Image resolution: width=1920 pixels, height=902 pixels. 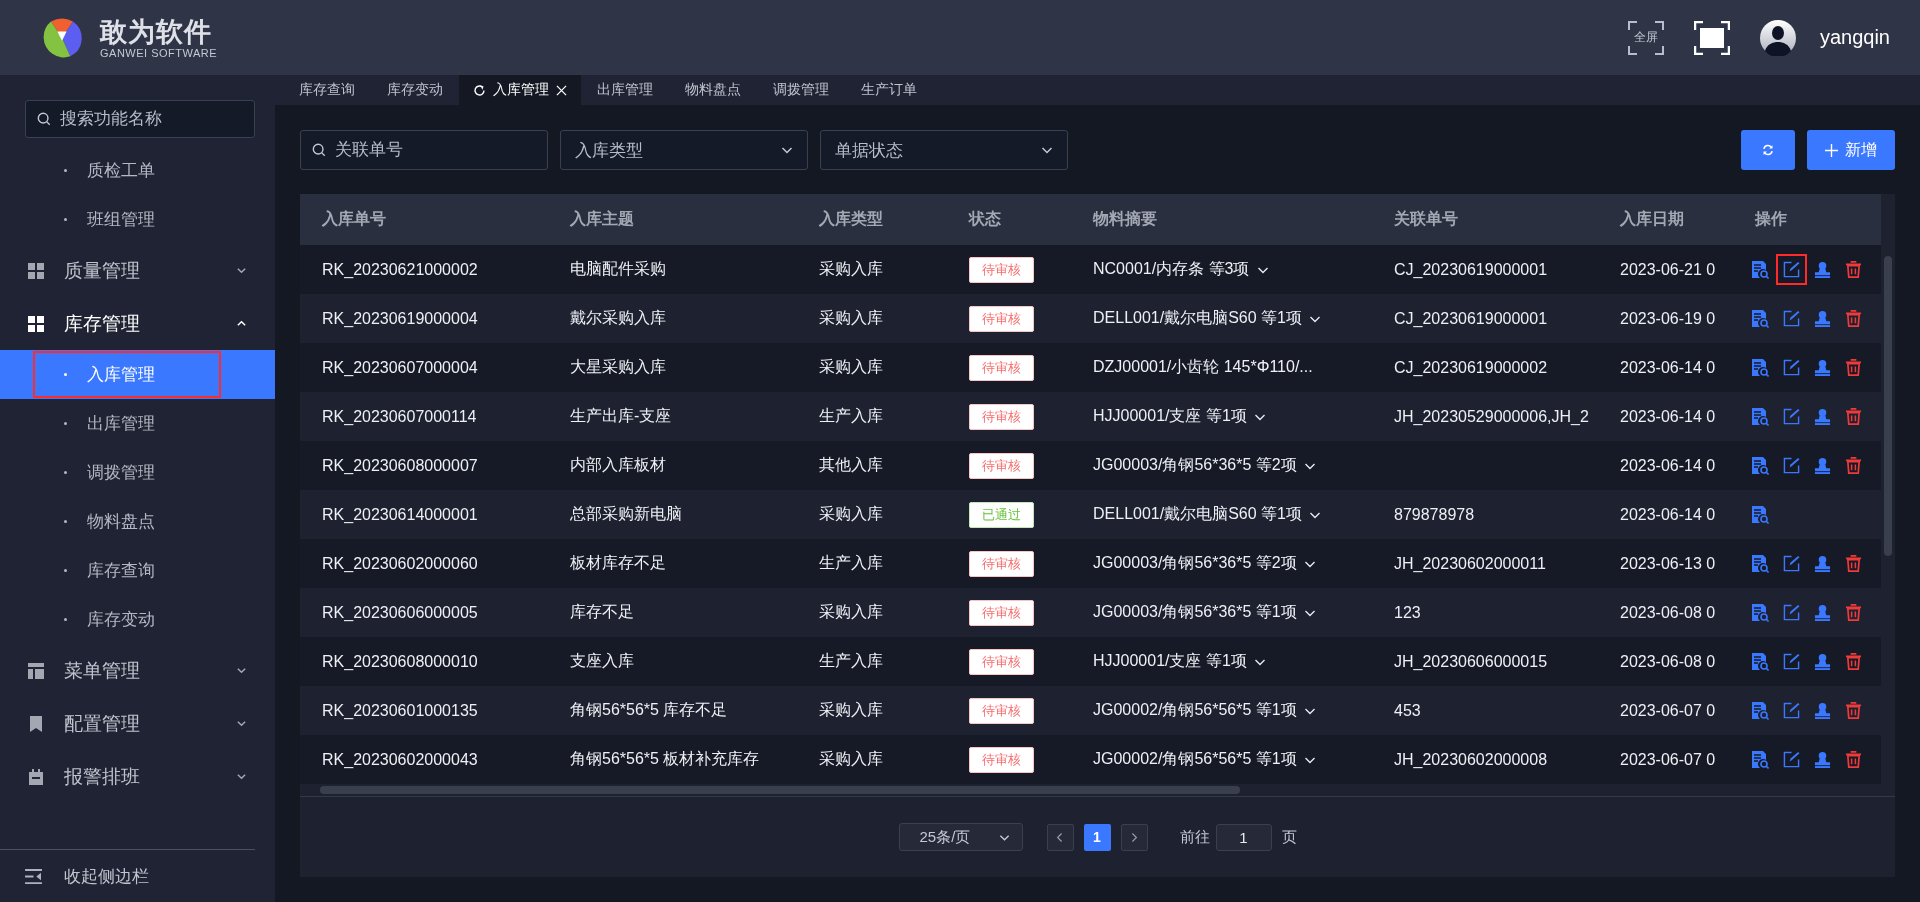 What do you see at coordinates (801, 90) in the screenshot?
I see `tab: 调拨管理` at bounding box center [801, 90].